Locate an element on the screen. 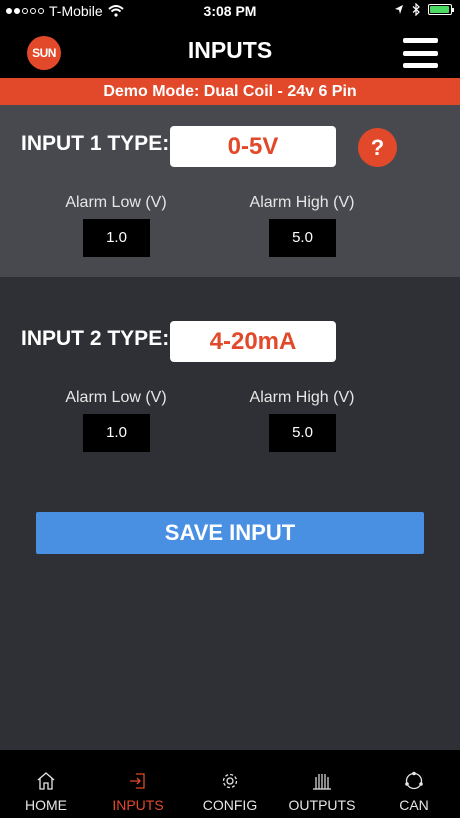 This screenshot has height=818, width=460. tab-home-label: HOME is located at coordinates (46, 805).